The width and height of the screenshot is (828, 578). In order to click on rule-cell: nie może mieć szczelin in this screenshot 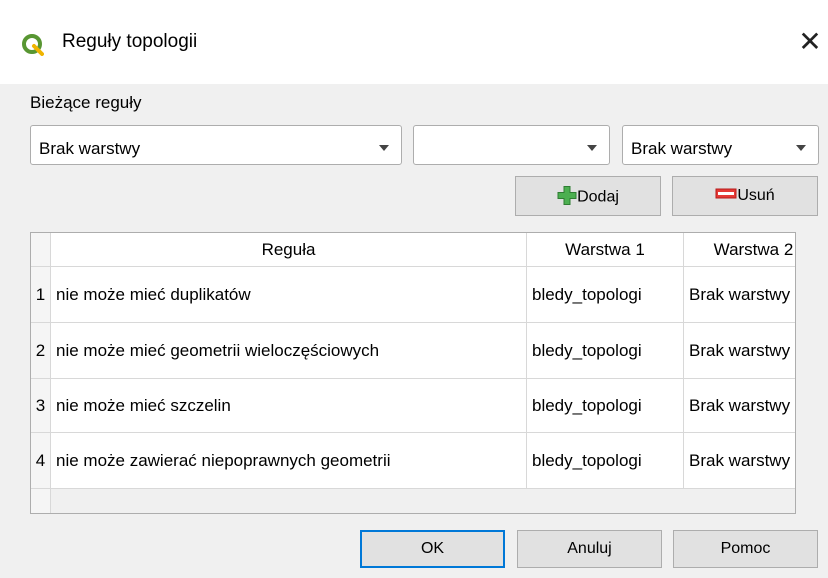, I will do `click(289, 406)`.